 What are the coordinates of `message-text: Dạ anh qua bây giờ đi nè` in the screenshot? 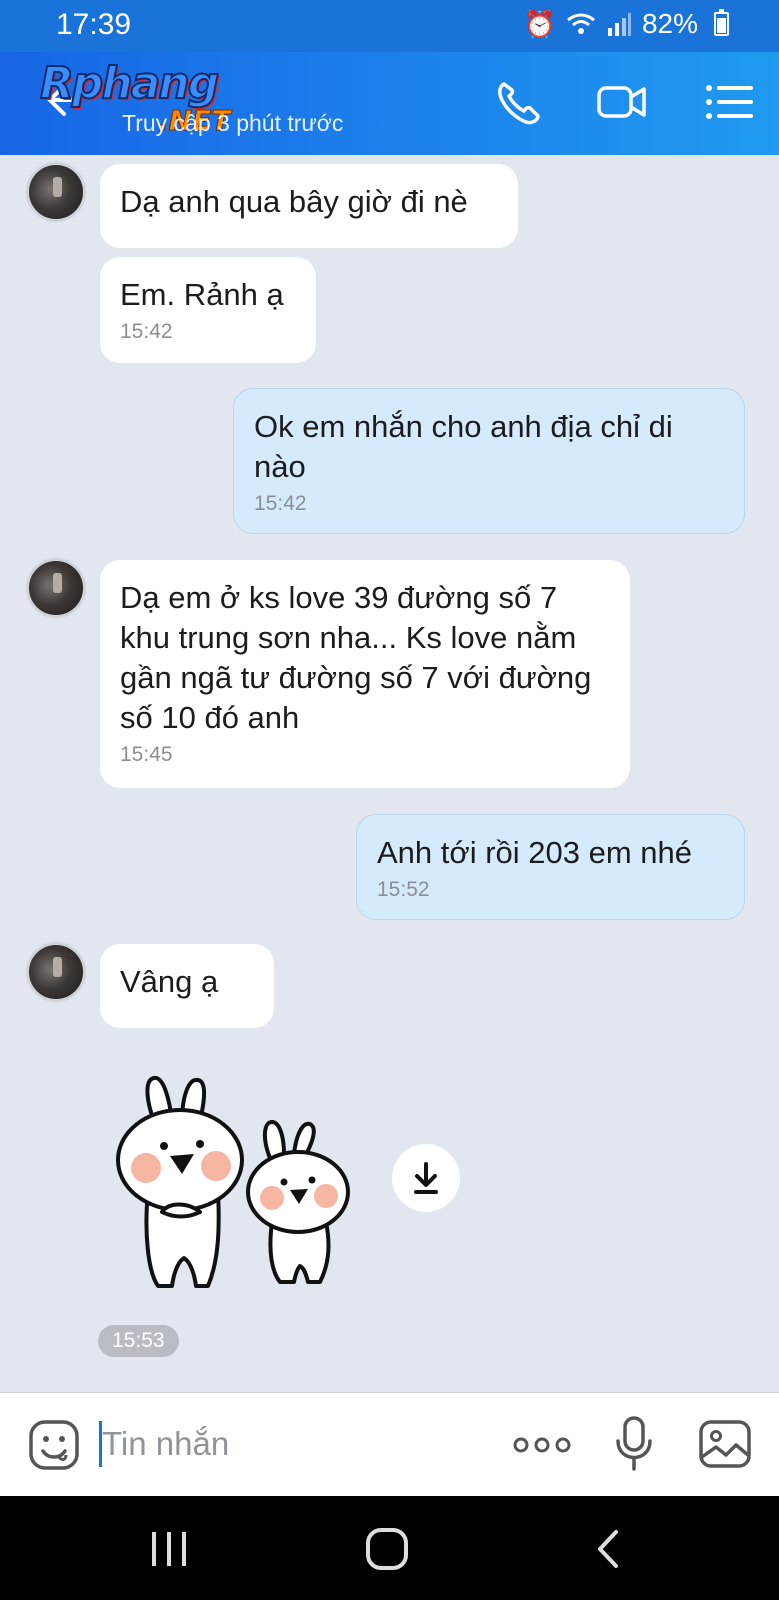 It's located at (294, 201).